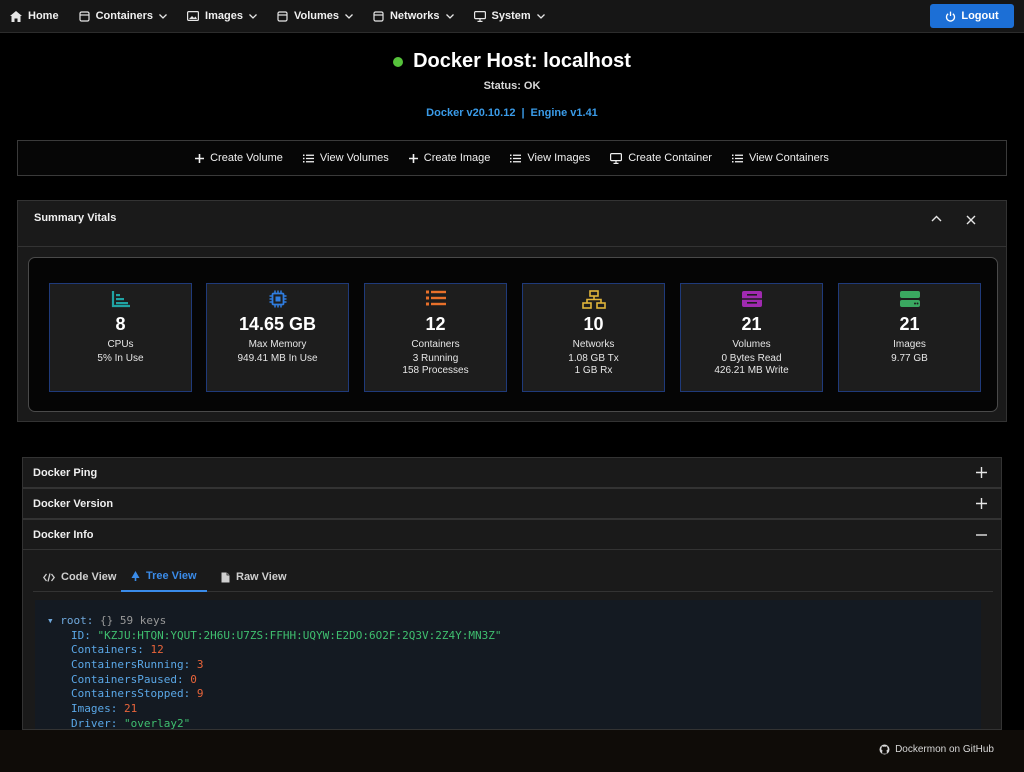  I want to click on github-link: Dockermon on GitHub, so click(936, 749).